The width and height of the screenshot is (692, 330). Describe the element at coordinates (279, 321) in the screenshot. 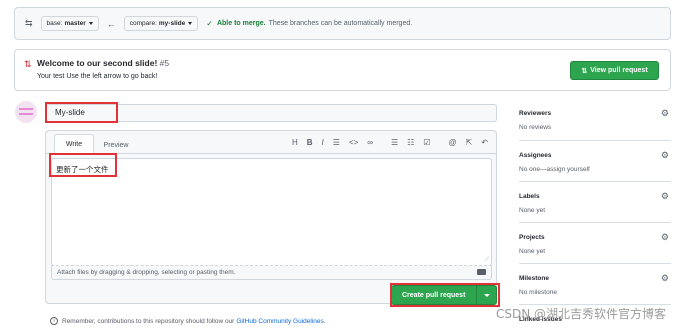

I see `community-guidelines-link: GitHub Community Guidelines` at that location.